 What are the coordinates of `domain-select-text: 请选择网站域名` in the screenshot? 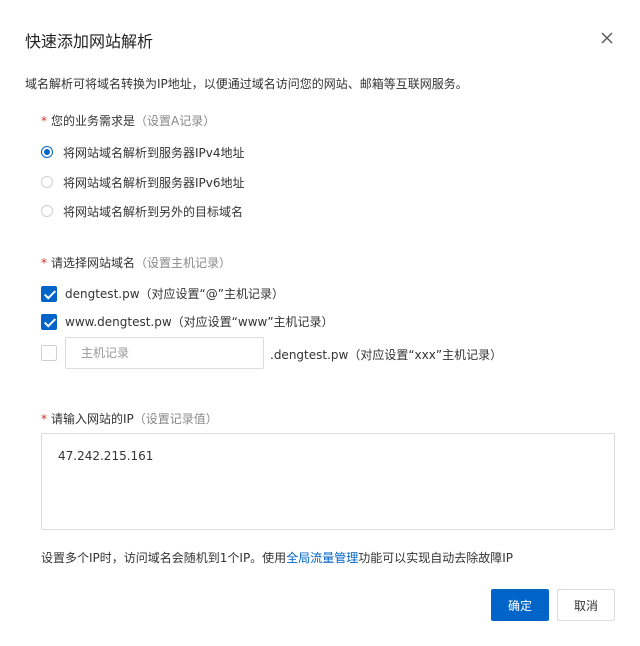 It's located at (93, 263).